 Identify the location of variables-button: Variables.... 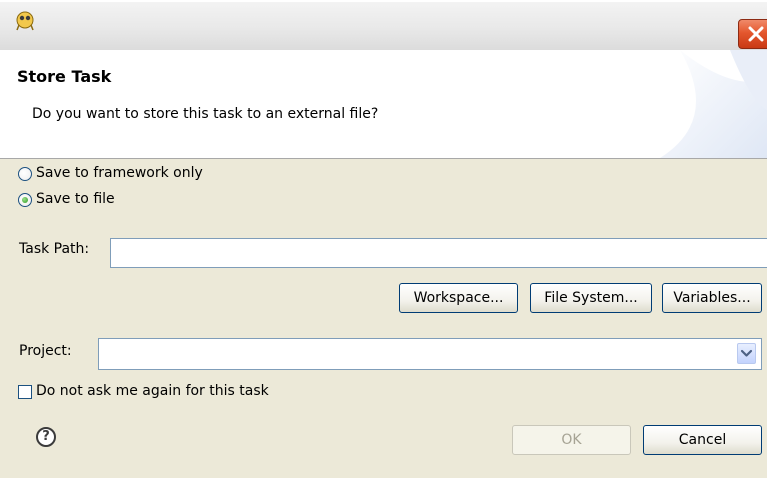
(712, 298).